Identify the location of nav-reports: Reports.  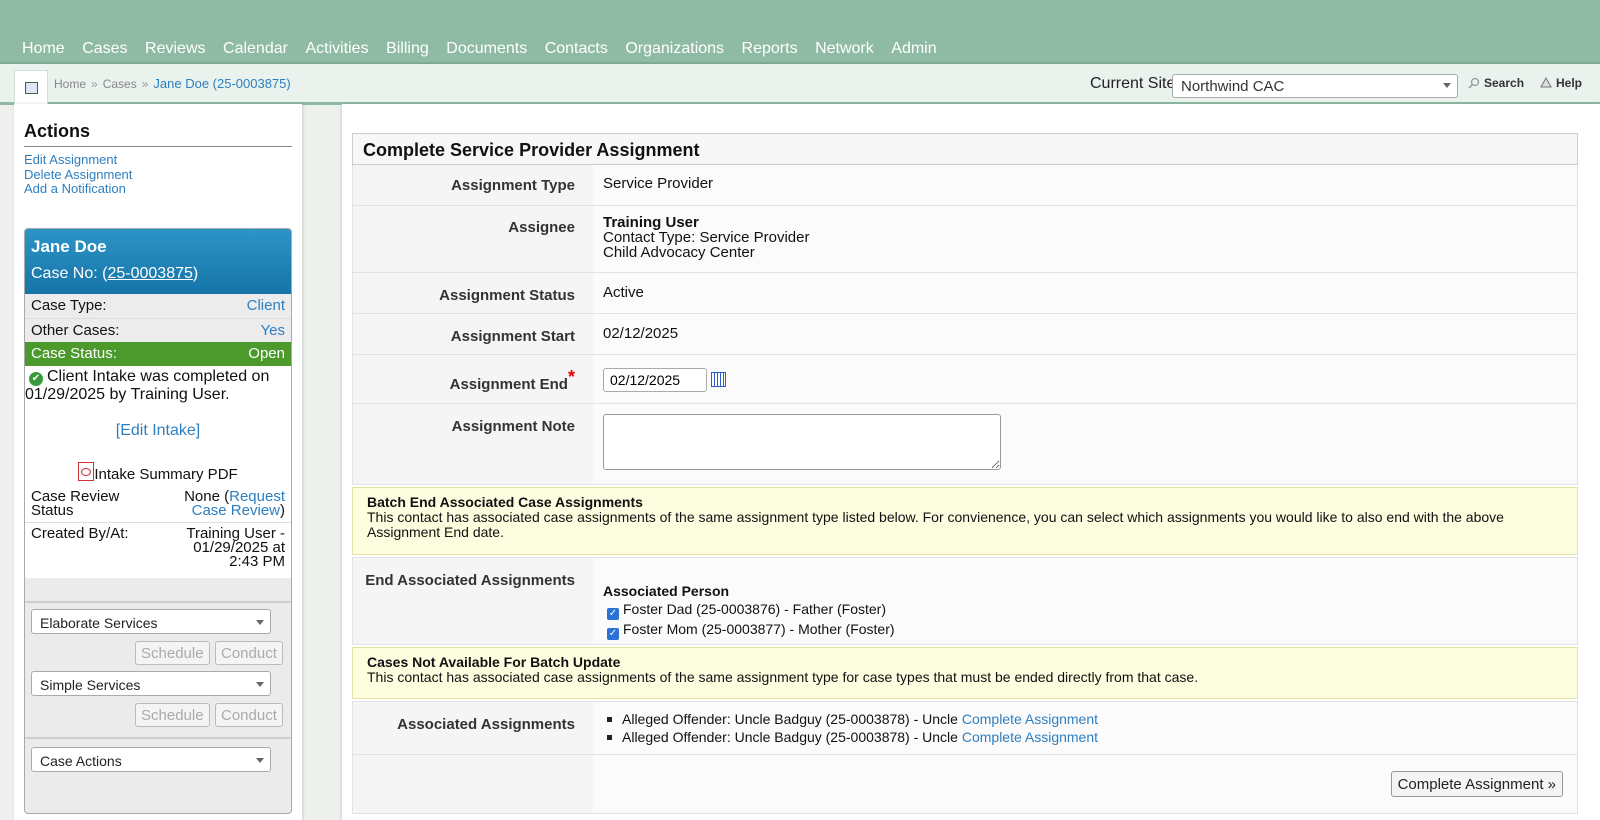
(770, 49).